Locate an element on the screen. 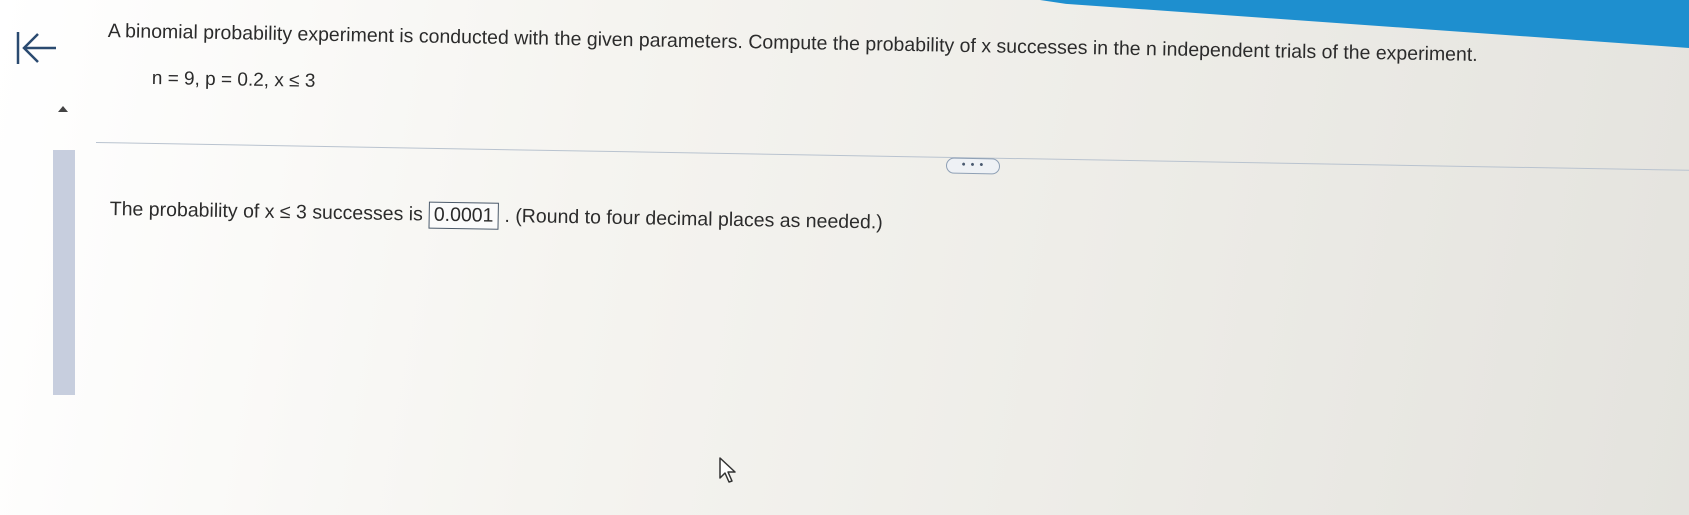 Image resolution: width=1689 pixels, height=515 pixels. expand-more-button: • • • is located at coordinates (973, 166).